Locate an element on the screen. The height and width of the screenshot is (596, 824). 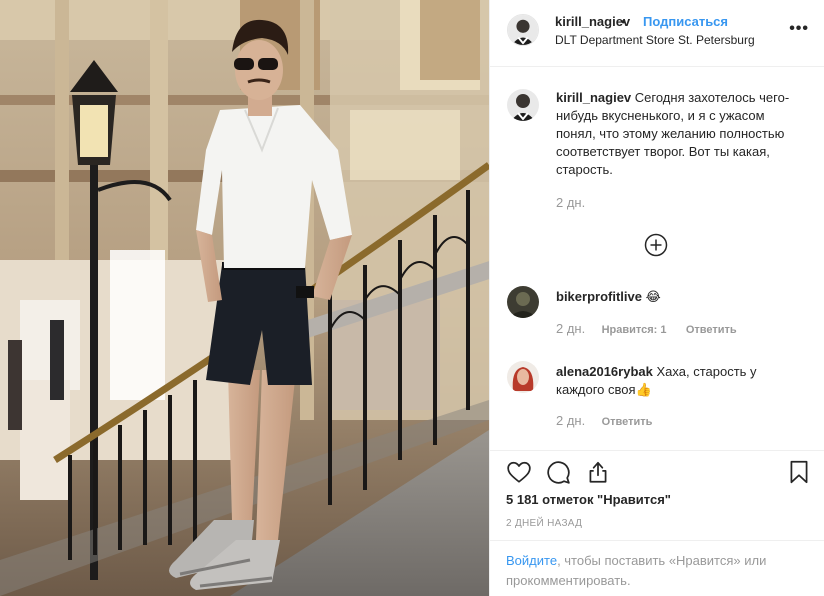
author-avatar is located at coordinates (523, 30).